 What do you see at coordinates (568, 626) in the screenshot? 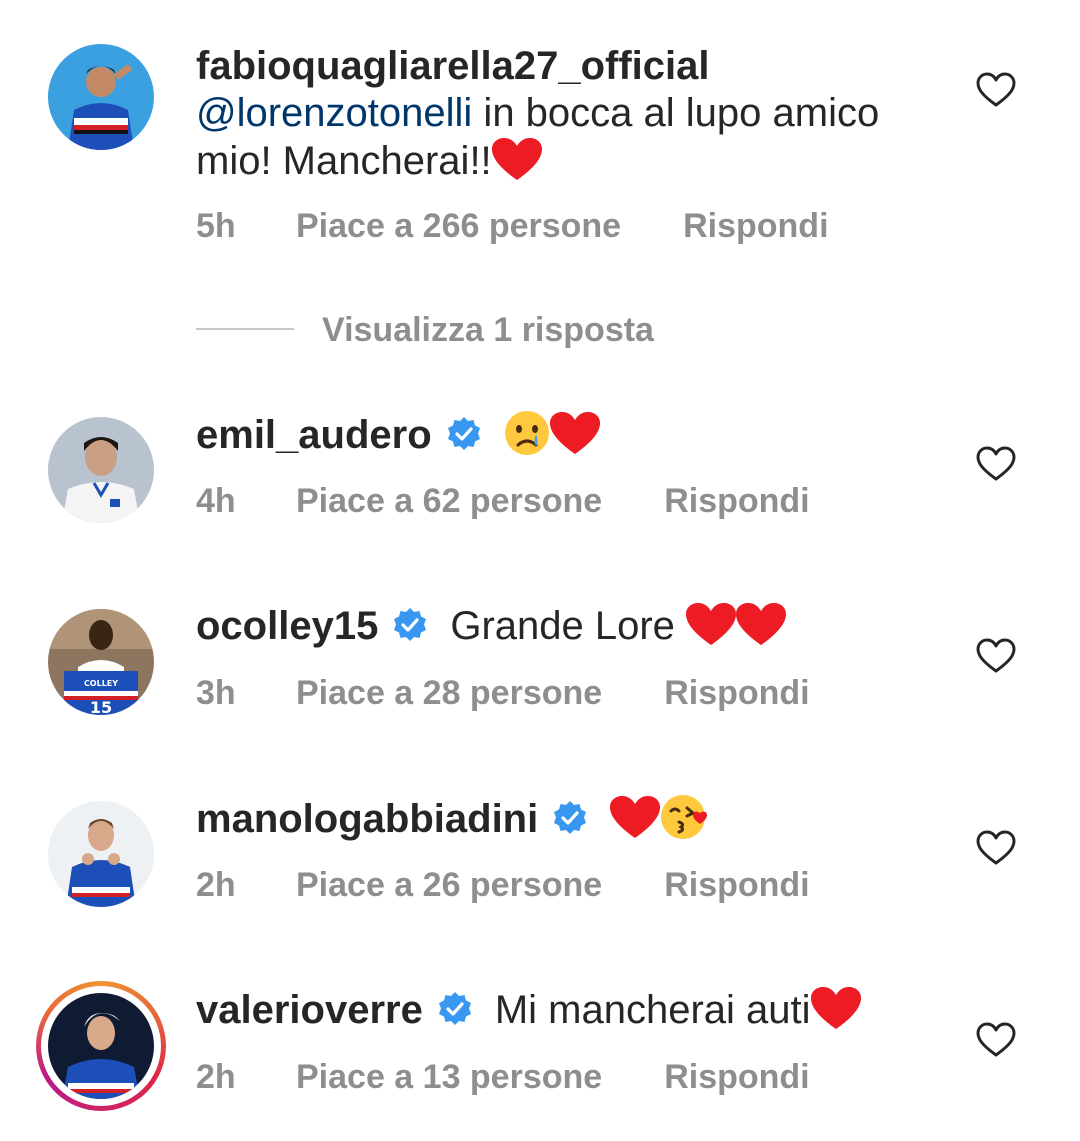
I see `comment-text: Grande Lore` at bounding box center [568, 626].